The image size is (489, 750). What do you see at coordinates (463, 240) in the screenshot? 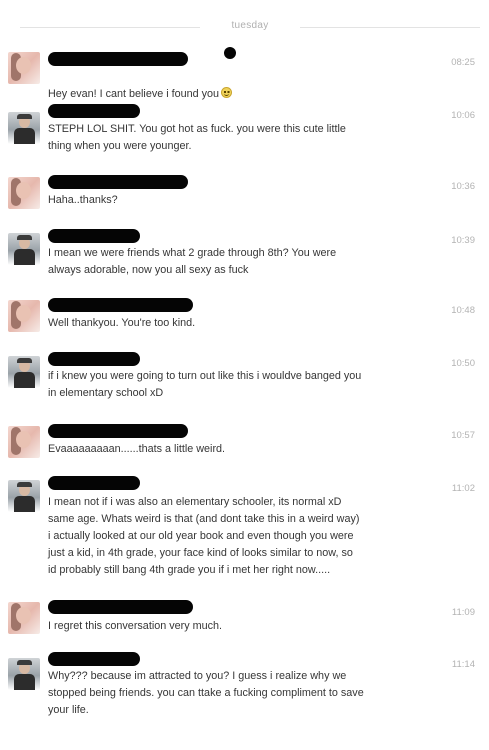
I see `message-time: 10:39` at bounding box center [463, 240].